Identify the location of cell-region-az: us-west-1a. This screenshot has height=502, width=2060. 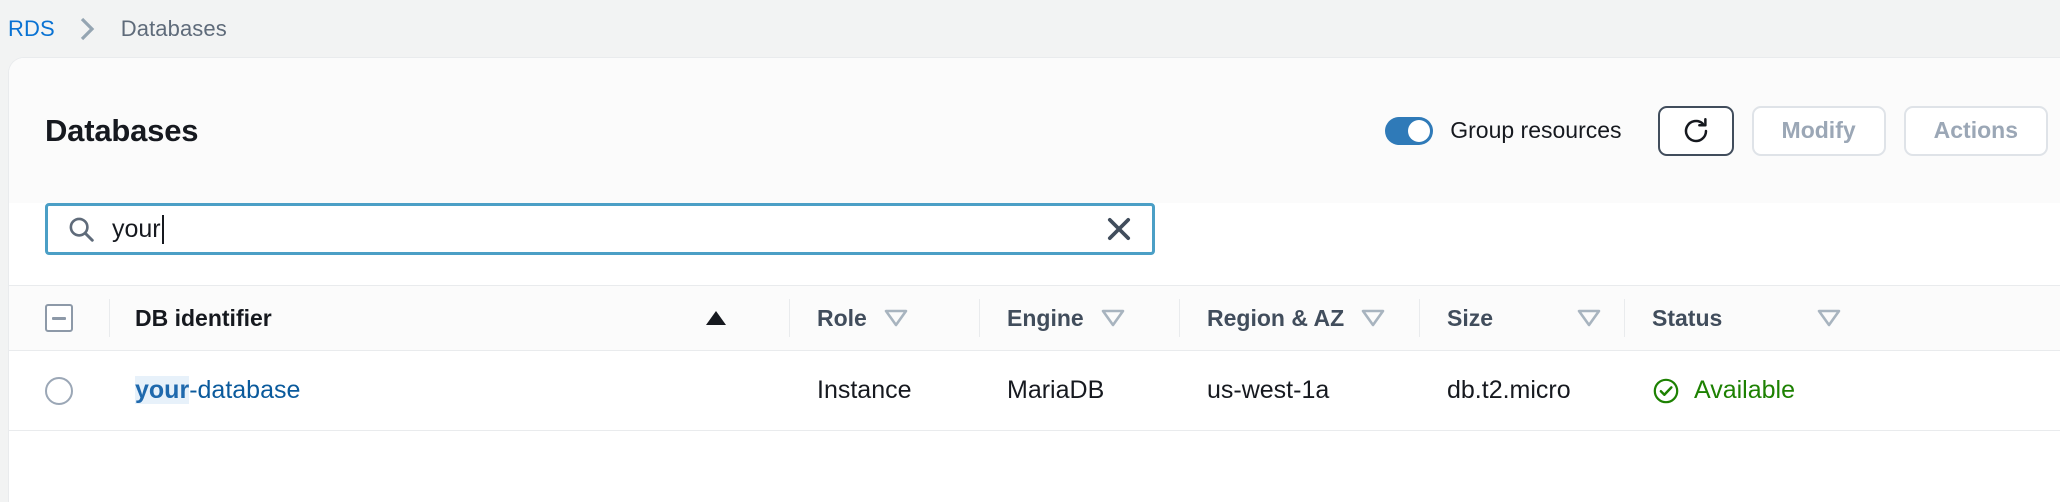
(1299, 390).